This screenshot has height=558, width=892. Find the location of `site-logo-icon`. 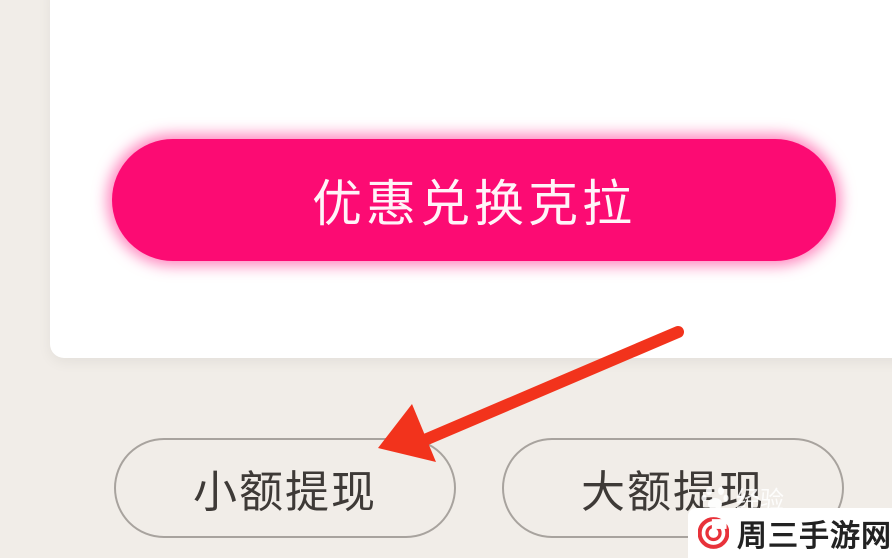

site-logo-icon is located at coordinates (713, 533).